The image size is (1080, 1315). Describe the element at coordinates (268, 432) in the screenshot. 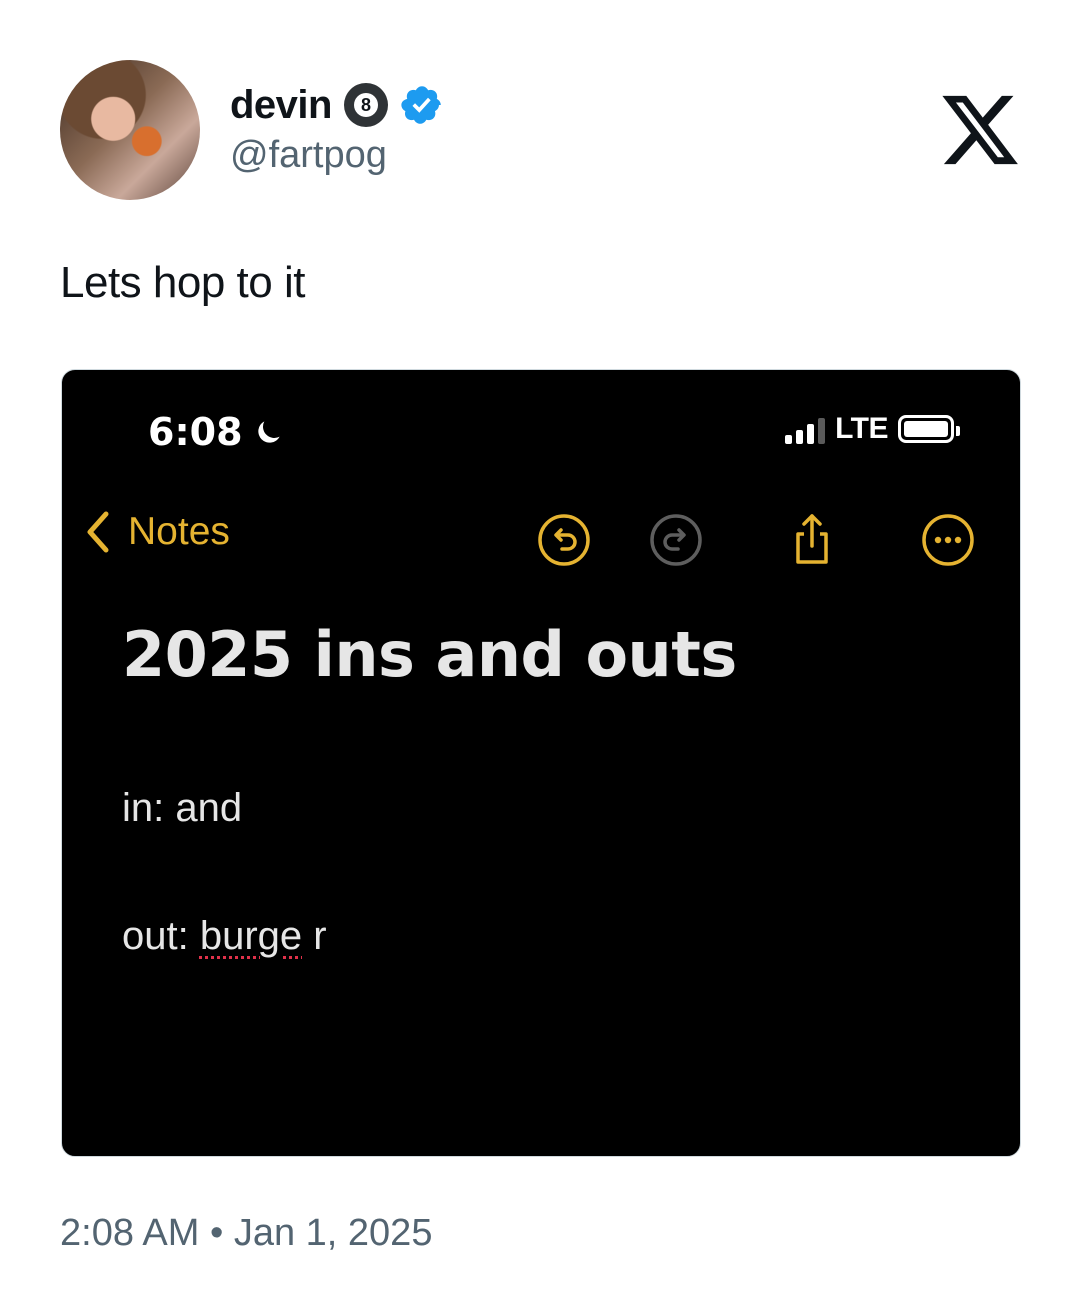

I see `moon-icon` at that location.